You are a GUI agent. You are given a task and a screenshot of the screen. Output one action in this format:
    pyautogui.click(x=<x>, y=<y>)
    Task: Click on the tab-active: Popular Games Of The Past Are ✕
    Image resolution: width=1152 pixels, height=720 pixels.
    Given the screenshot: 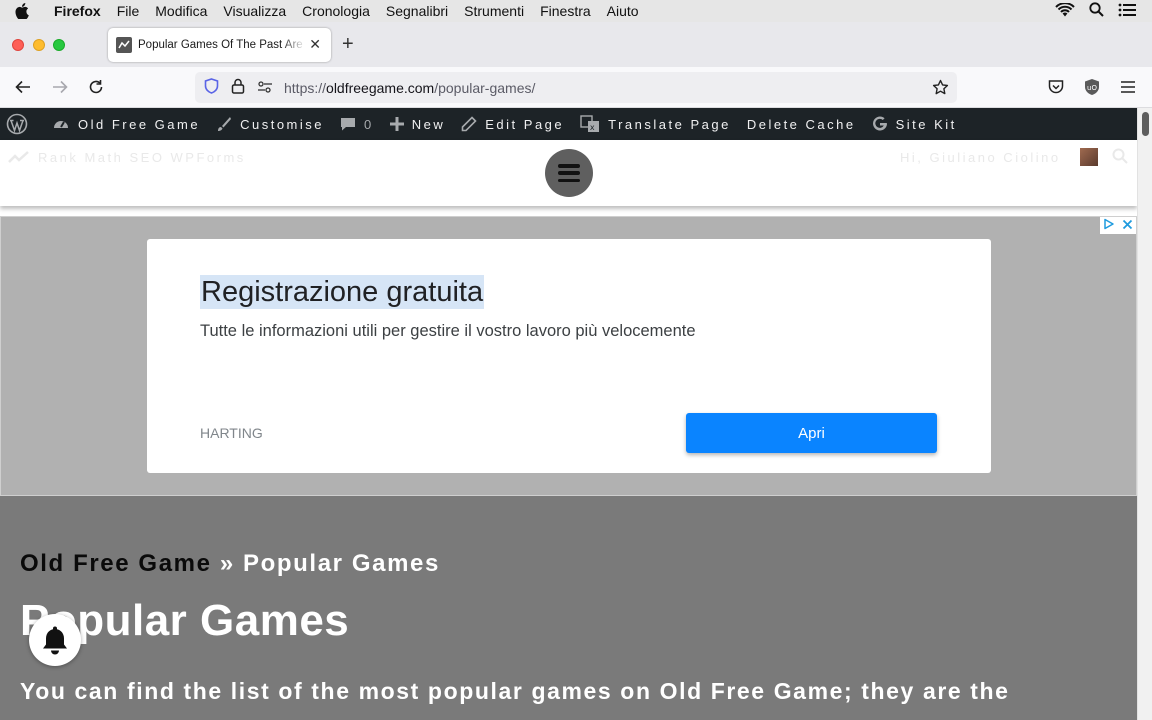 What is the action you would take?
    pyautogui.click(x=219, y=45)
    